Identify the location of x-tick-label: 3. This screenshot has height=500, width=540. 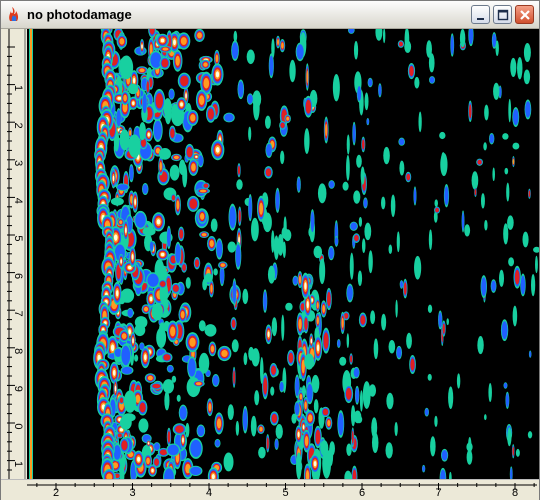
(132, 493).